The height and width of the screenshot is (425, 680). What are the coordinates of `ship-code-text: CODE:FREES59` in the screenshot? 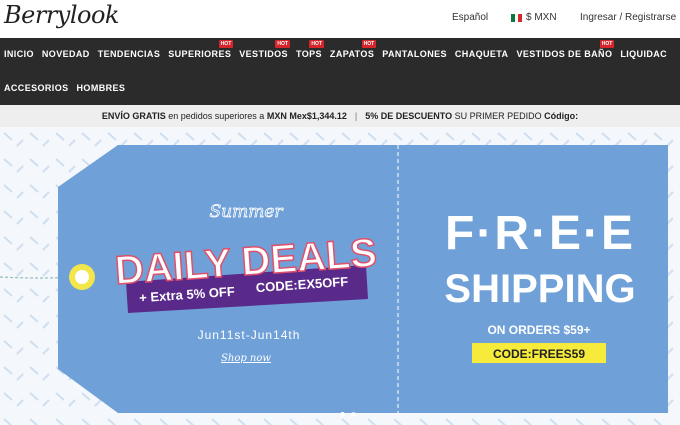 It's located at (539, 354).